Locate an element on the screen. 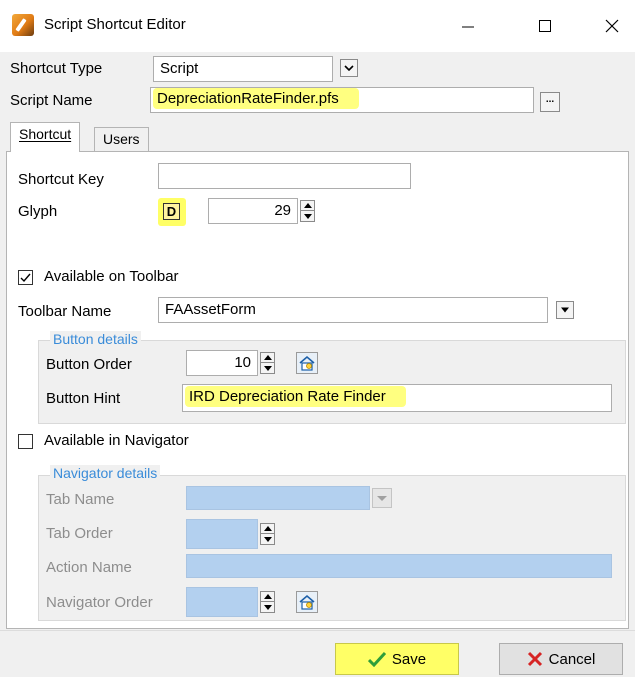  script-name-input: DepreciationRateFinder.pfs is located at coordinates (342, 100).